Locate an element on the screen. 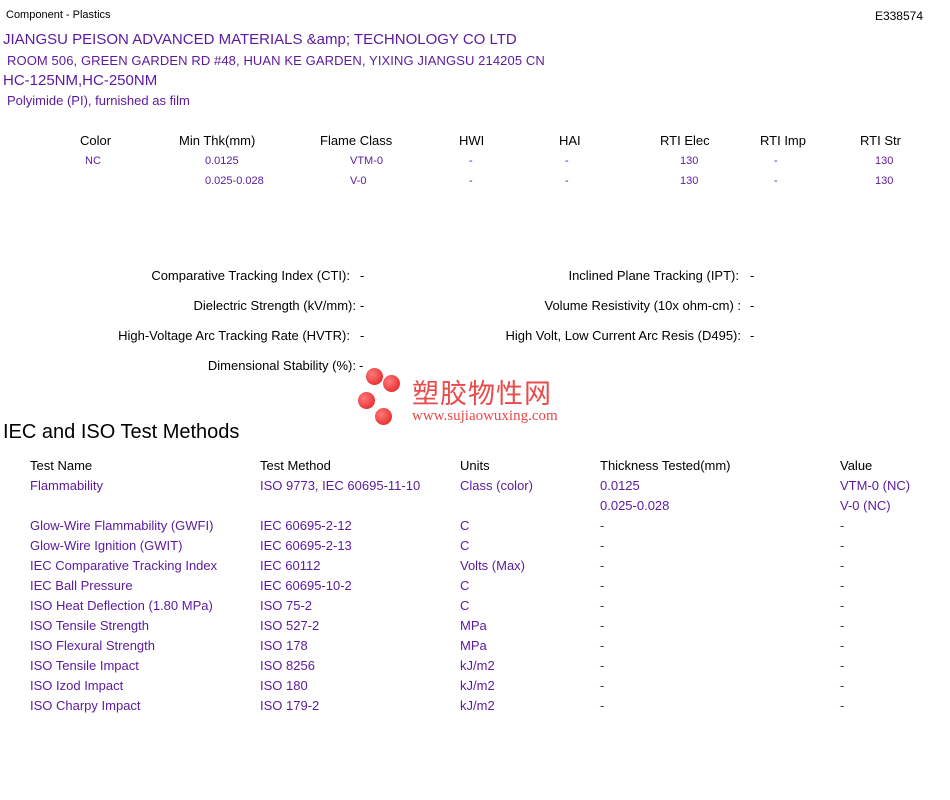  ratings-header-min-thk: Min Thk(mm) is located at coordinates (217, 140).